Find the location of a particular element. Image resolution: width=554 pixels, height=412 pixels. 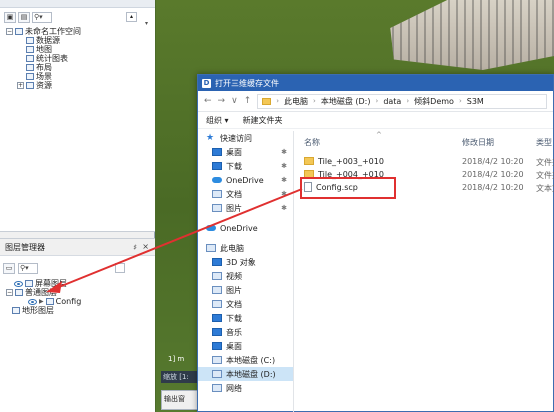

organize-button: 组织 ▾ is located at coordinates (217, 120).